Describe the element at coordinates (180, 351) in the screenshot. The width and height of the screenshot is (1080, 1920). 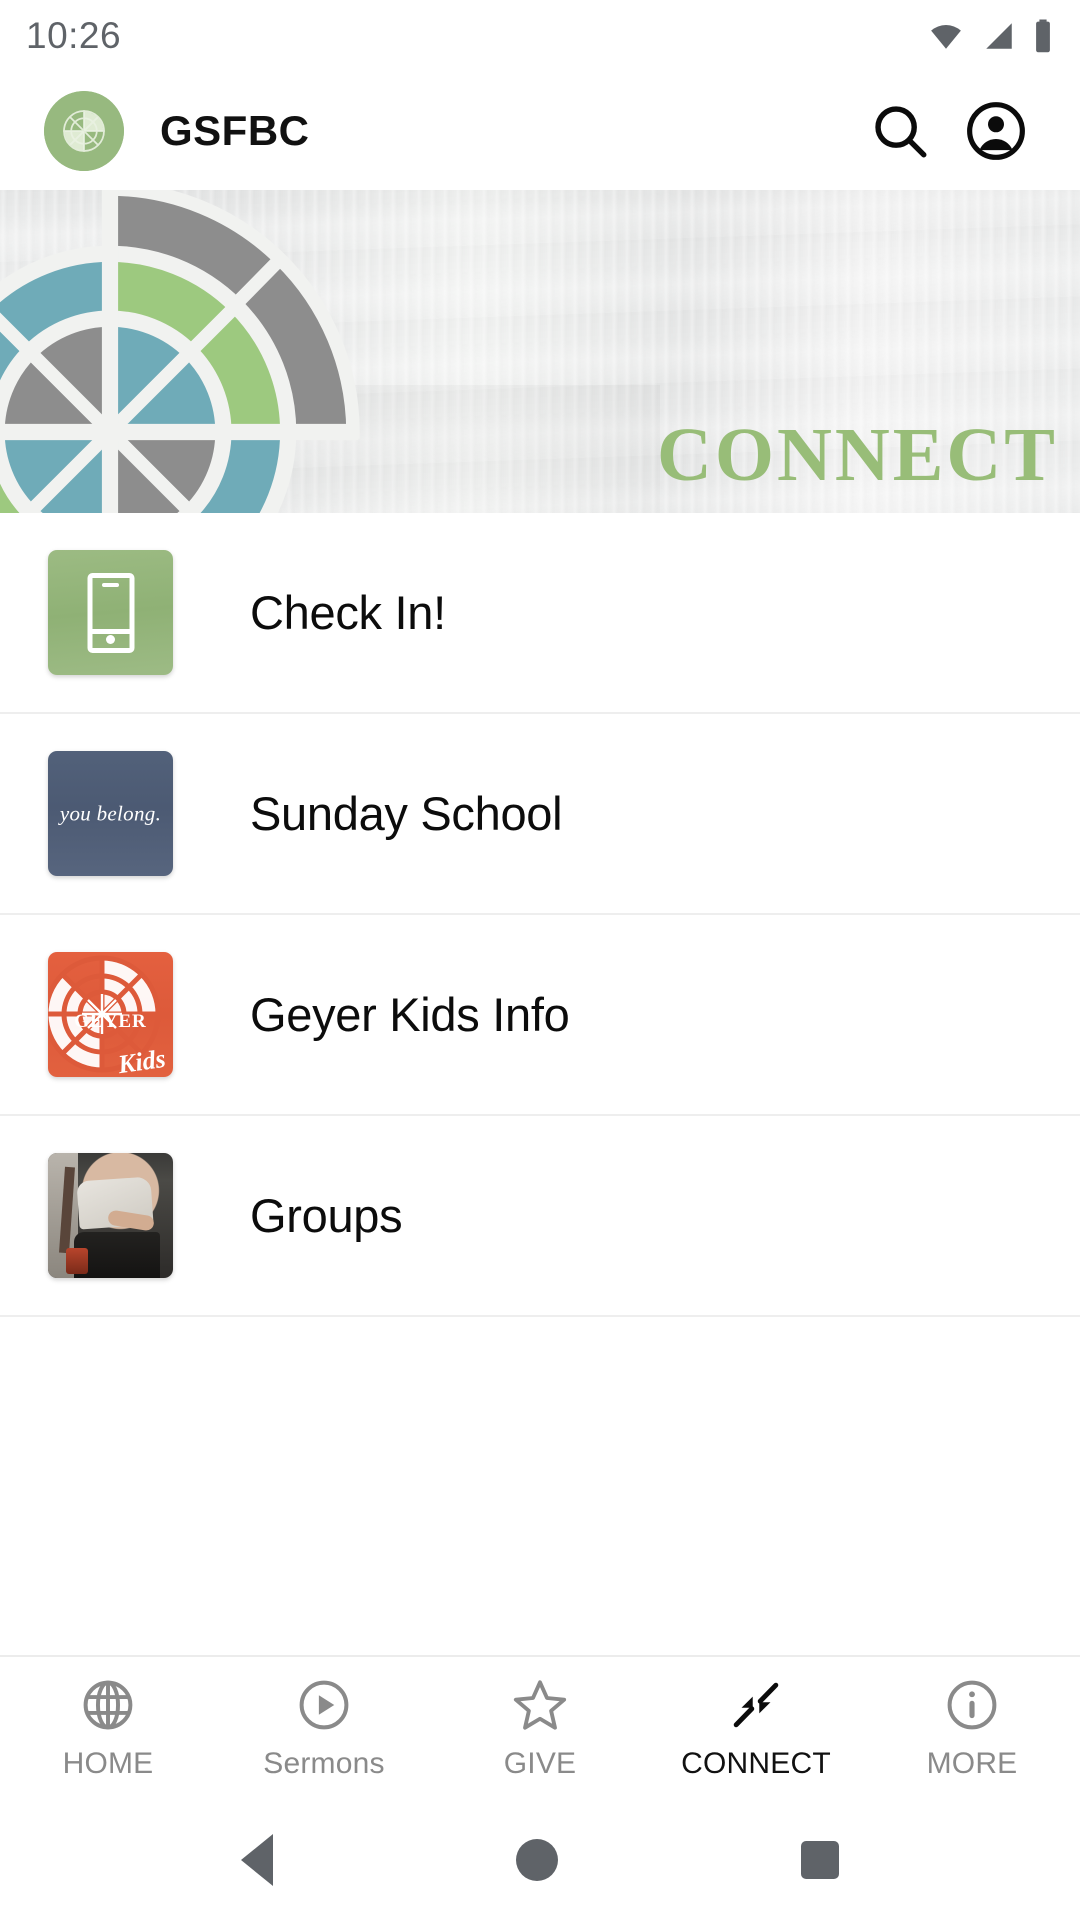
I see `radial-compass-wheel-icon` at that location.